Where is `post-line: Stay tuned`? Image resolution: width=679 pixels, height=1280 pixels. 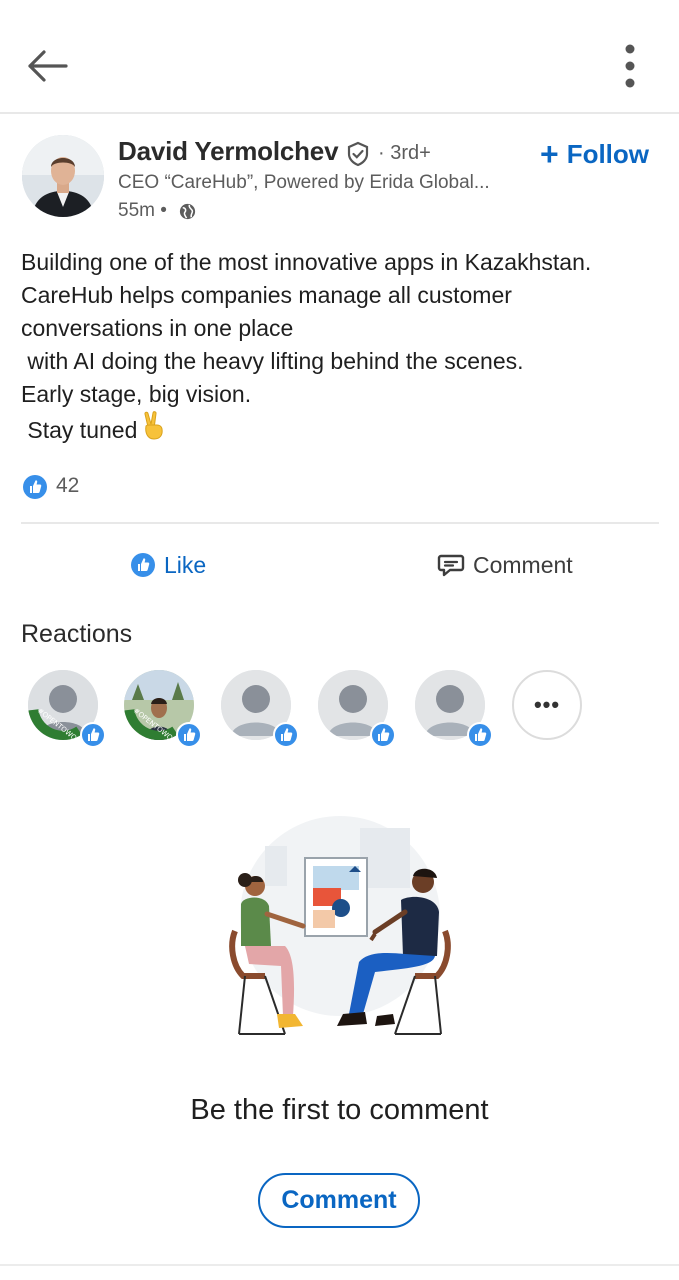 post-line: Stay tuned is located at coordinates (79, 430).